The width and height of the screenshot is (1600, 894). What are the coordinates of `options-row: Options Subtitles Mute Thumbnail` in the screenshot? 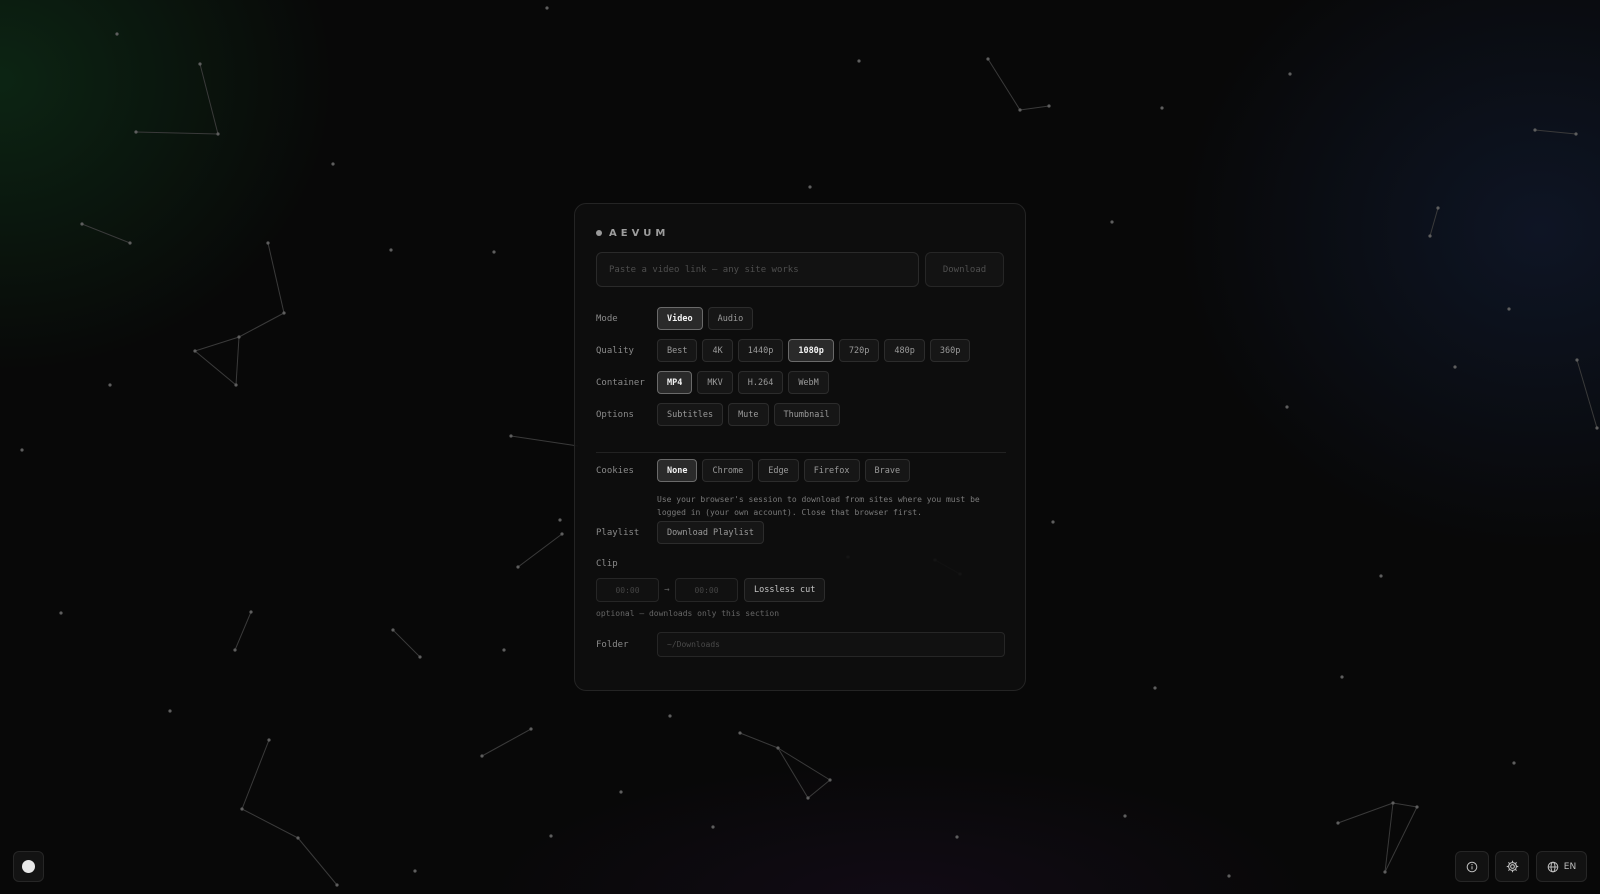 It's located at (720, 414).